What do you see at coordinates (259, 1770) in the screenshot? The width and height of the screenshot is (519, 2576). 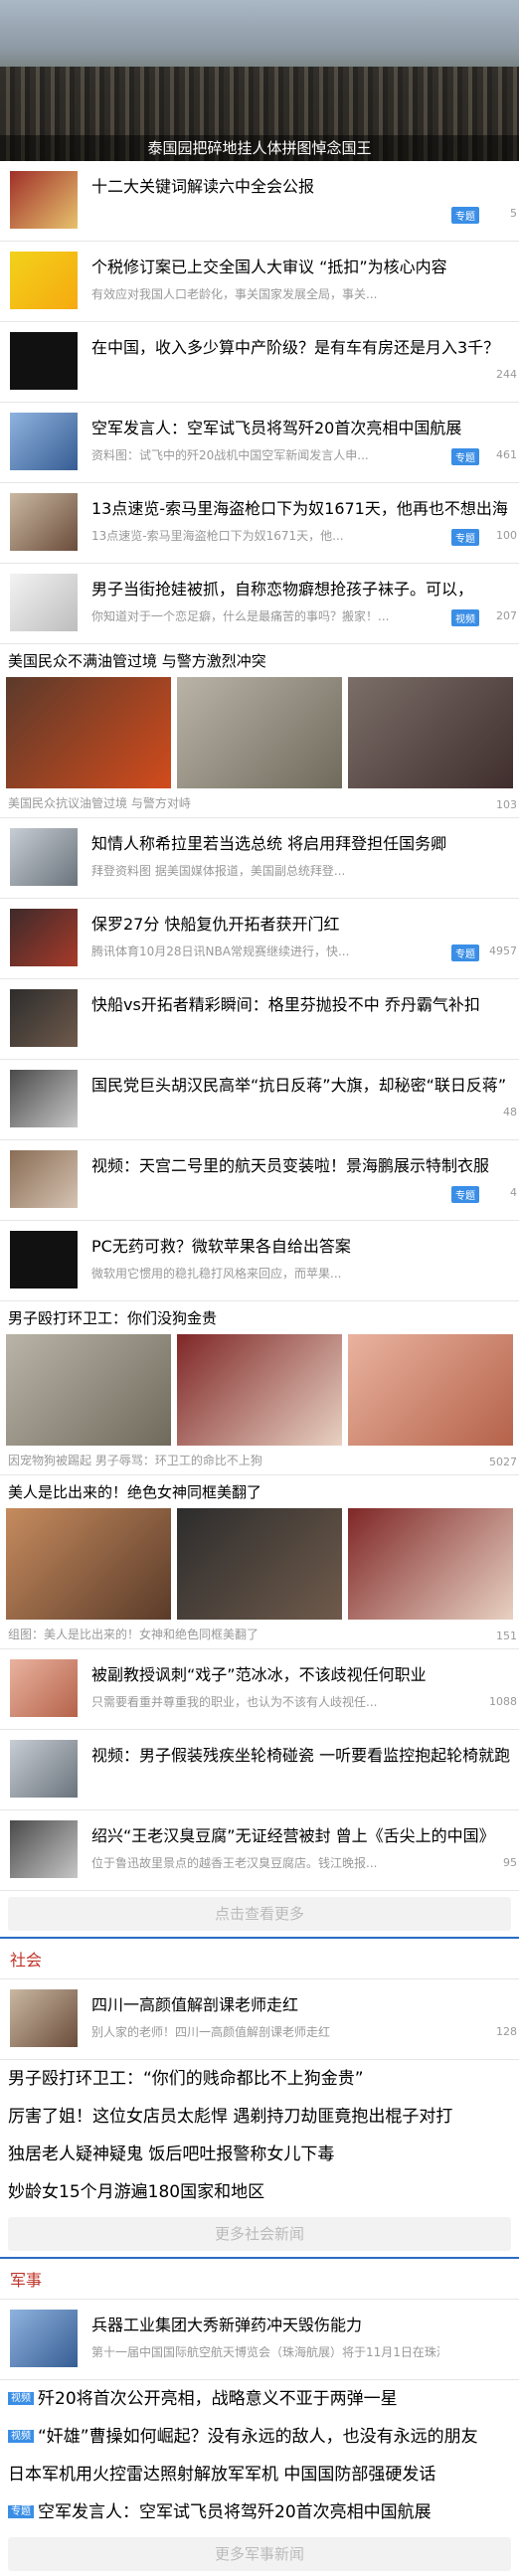 I see `news-item: 视频：男子假装残疾坐轮椅碰瓷 一听要看监控抱起轮椅就跑` at bounding box center [259, 1770].